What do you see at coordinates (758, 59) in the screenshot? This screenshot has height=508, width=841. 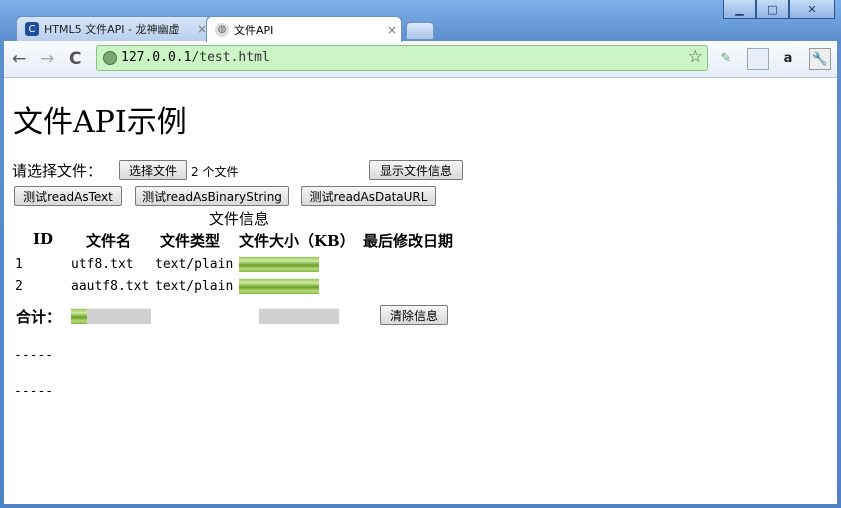 I see `extension-page-icon` at bounding box center [758, 59].